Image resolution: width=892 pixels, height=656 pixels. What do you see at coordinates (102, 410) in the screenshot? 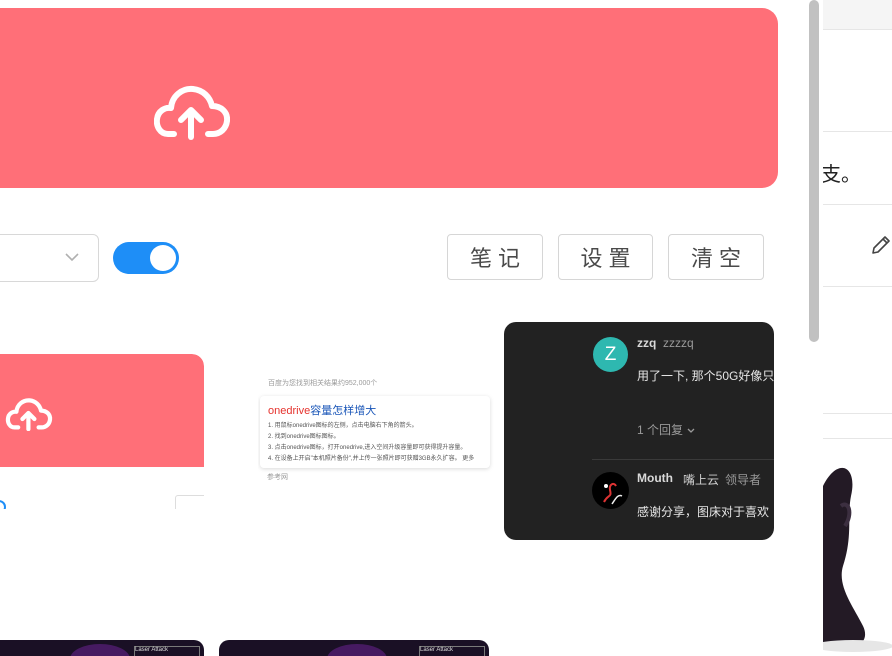
I see `thumbnail-banner` at bounding box center [102, 410].